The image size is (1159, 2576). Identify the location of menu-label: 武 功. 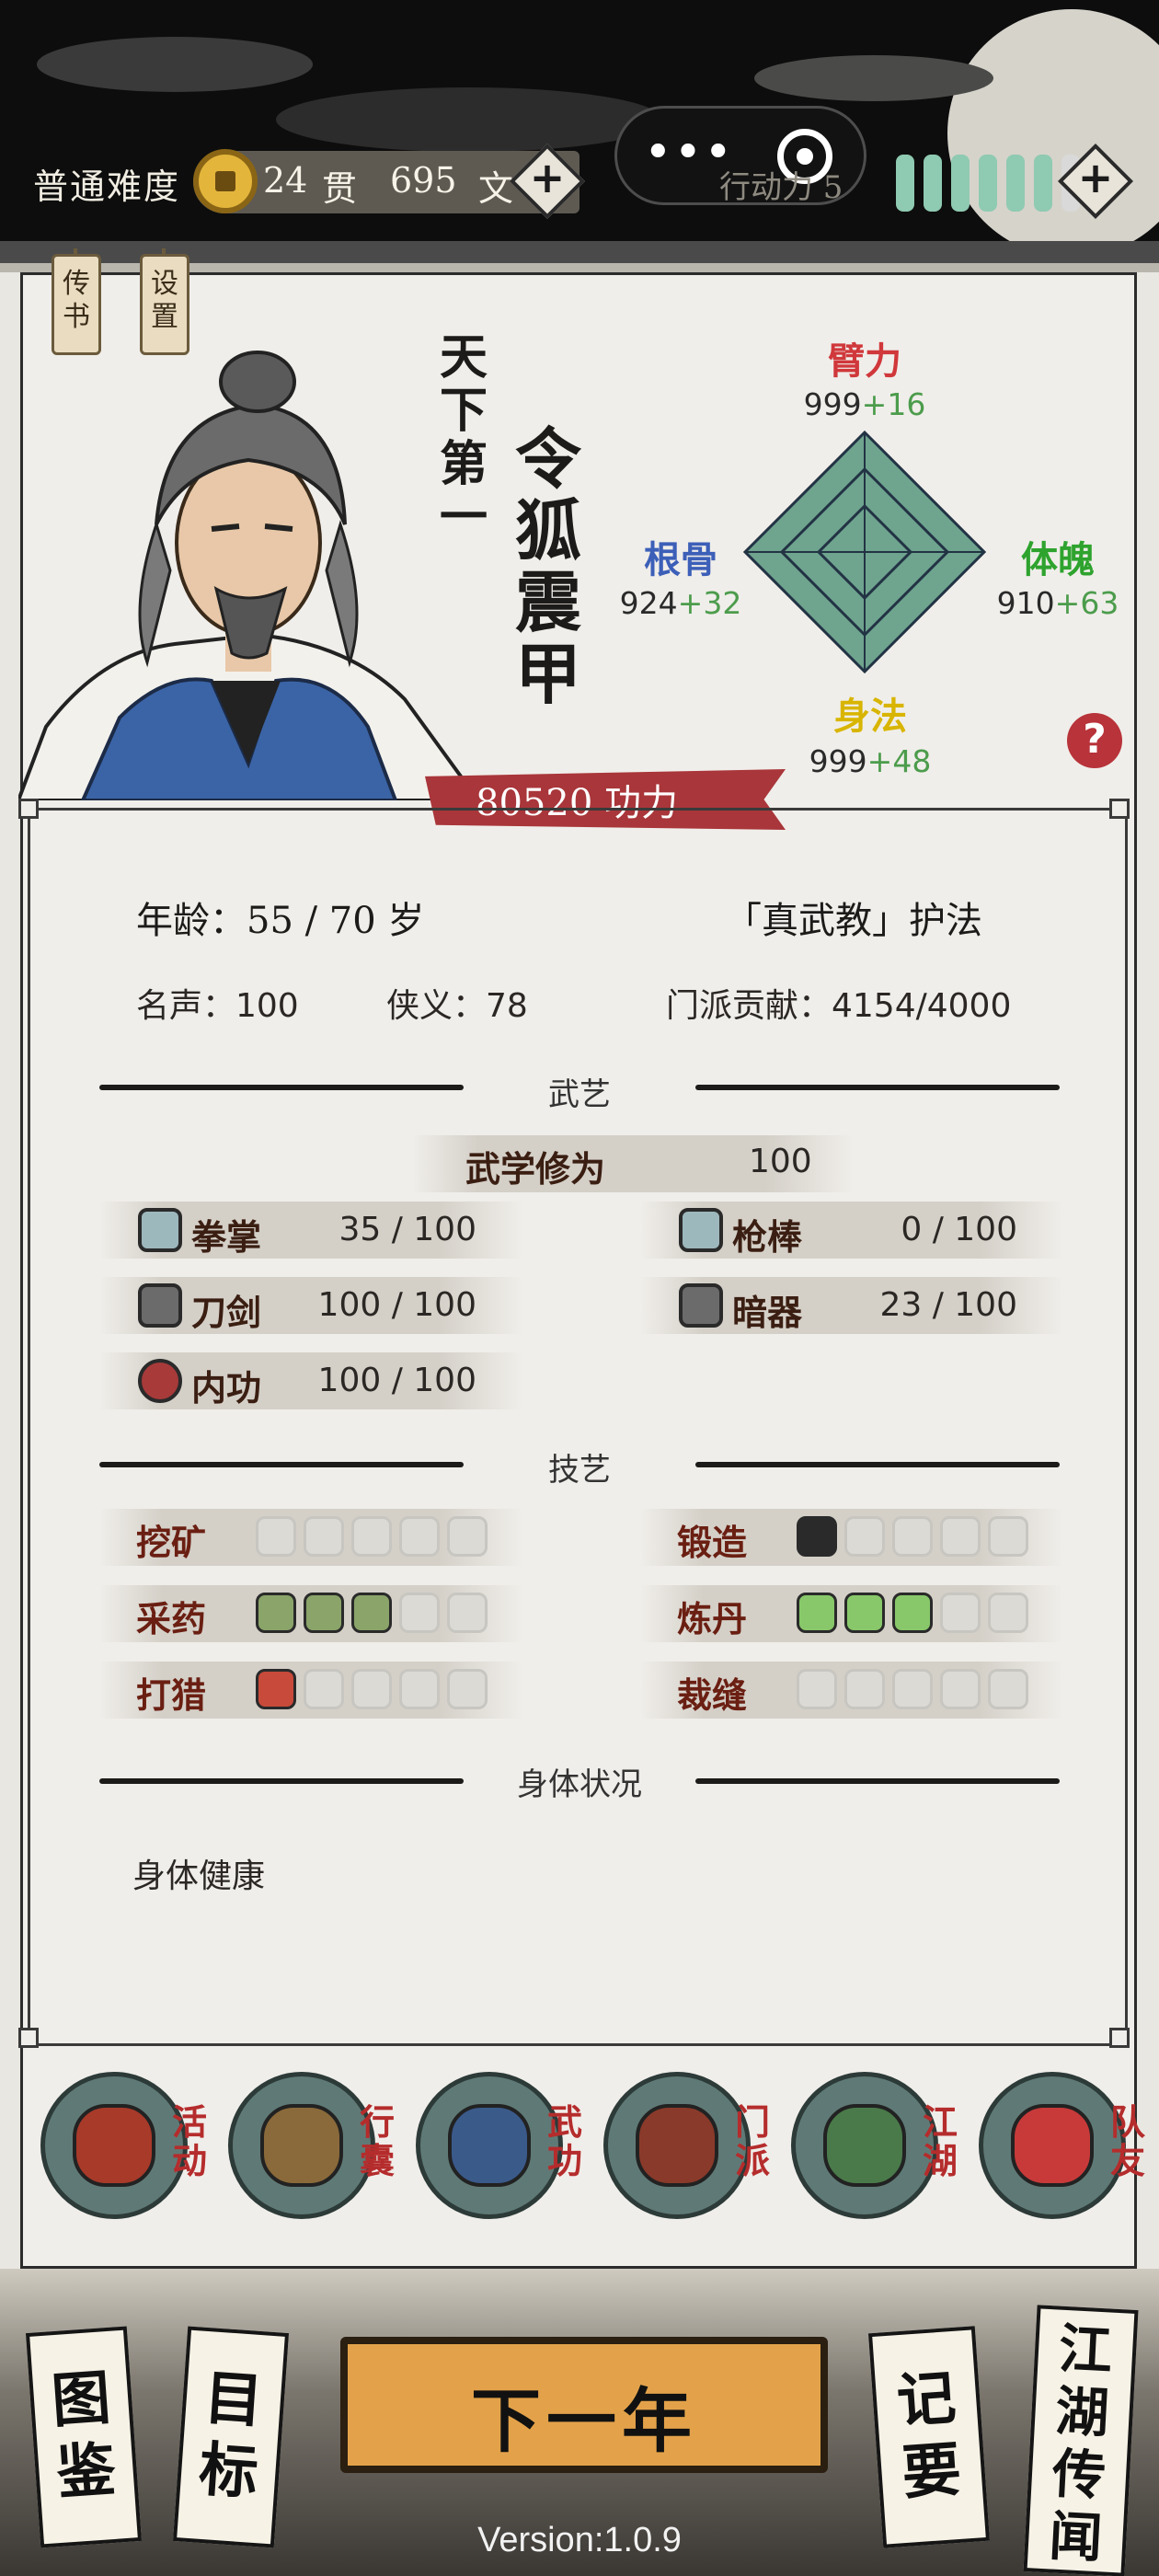
(564, 2141).